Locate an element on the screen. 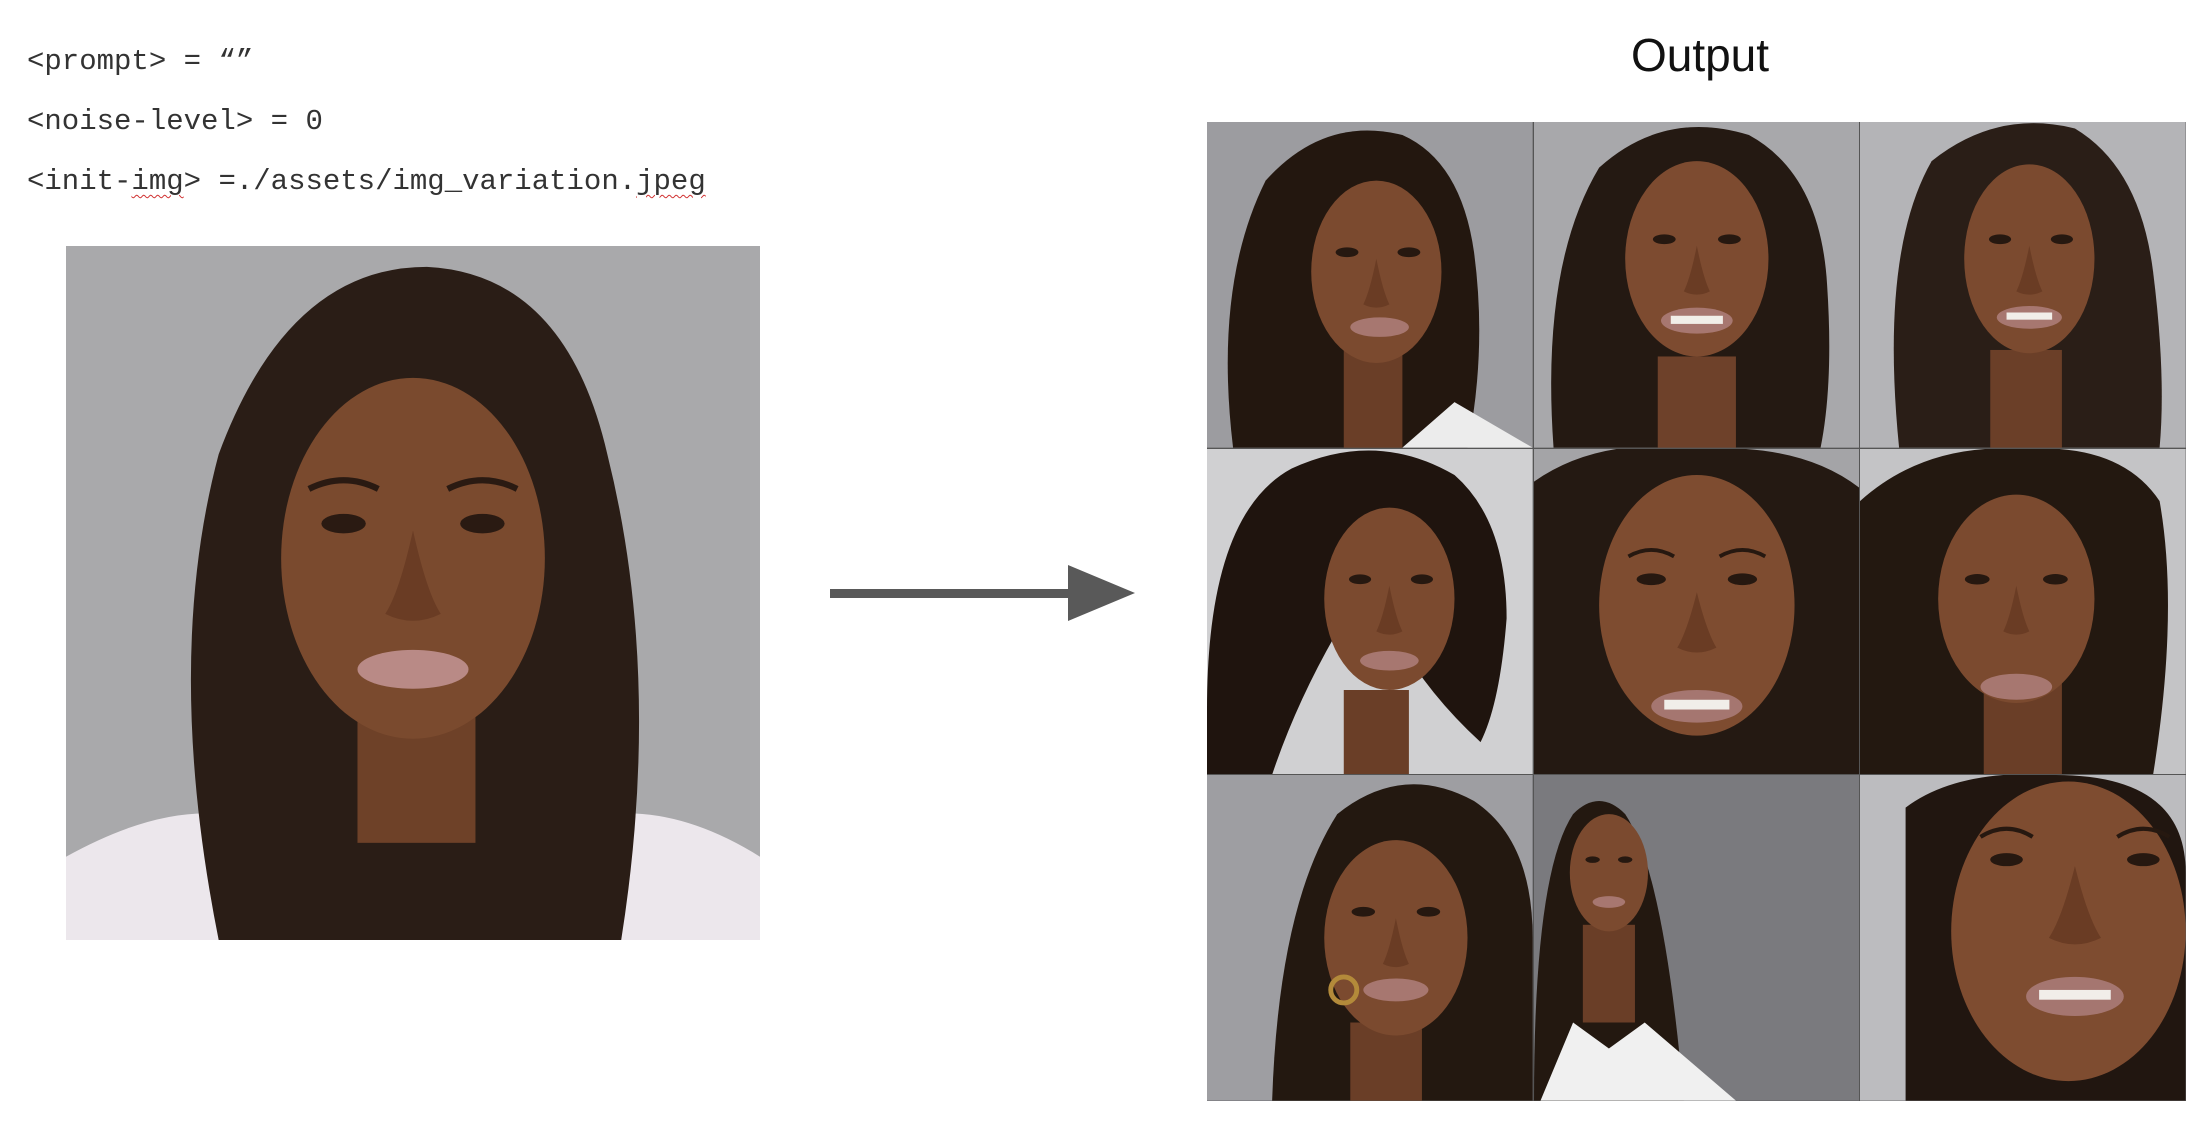  init-img-param: <init-img> =./assets/img_variation.jpeg is located at coordinates (366, 181).